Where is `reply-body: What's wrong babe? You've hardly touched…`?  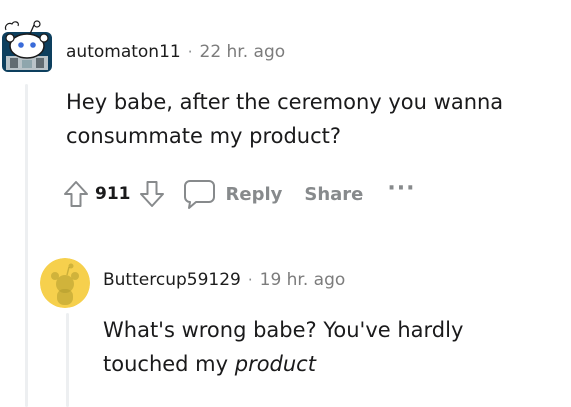 reply-body: What's wrong babe? You've hardly touched… is located at coordinates (283, 347).